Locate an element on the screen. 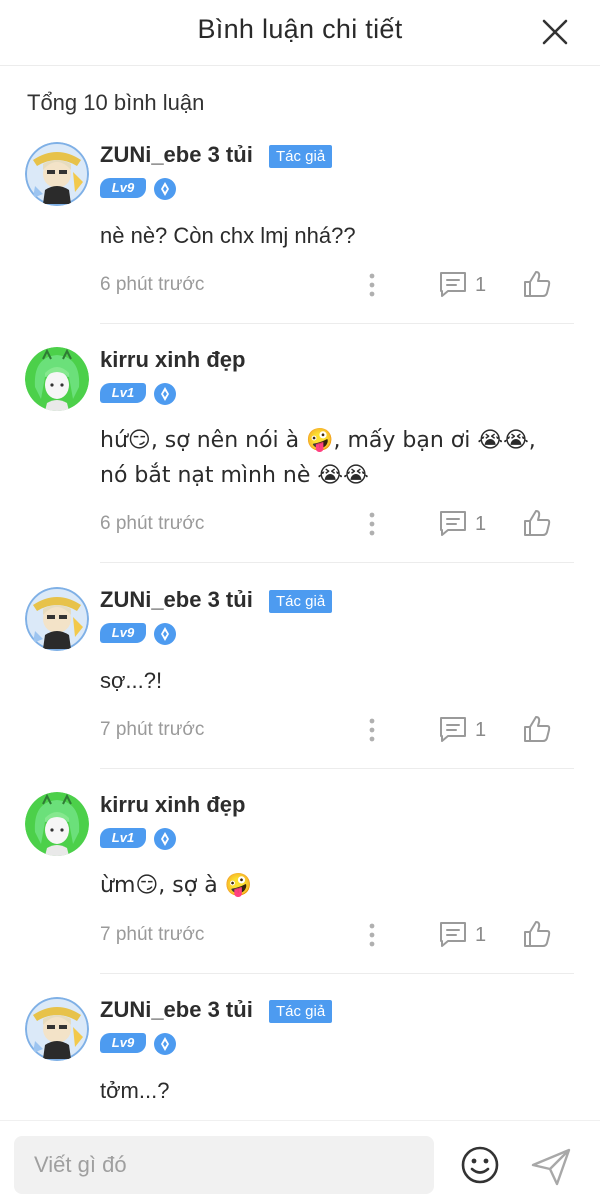 The image size is (600, 1201). header: Bình luận chi tiết is located at coordinates (300, 33).